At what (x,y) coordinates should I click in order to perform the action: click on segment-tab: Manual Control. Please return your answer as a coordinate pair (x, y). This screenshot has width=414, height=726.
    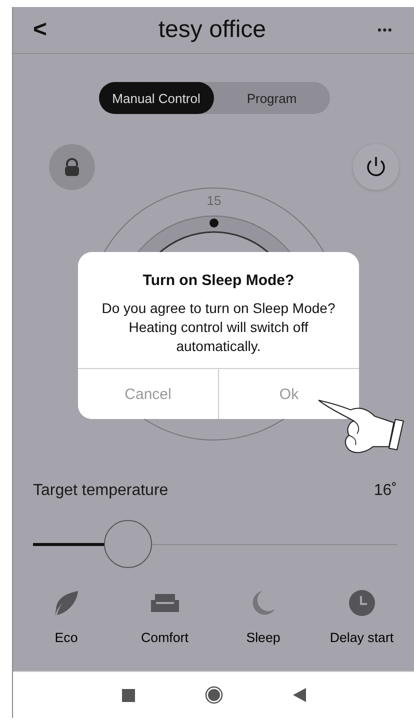
    Looking at the image, I should click on (156, 98).